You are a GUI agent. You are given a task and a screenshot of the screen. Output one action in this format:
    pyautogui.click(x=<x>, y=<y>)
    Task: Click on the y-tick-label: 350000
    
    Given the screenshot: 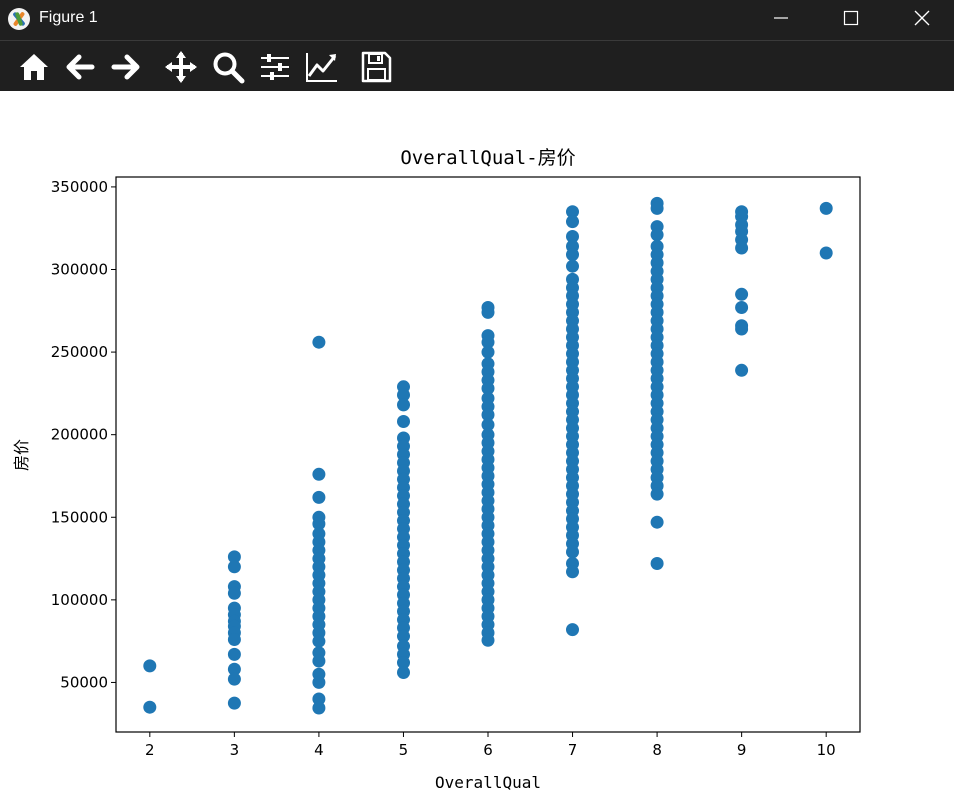 What is the action you would take?
    pyautogui.click(x=79, y=187)
    